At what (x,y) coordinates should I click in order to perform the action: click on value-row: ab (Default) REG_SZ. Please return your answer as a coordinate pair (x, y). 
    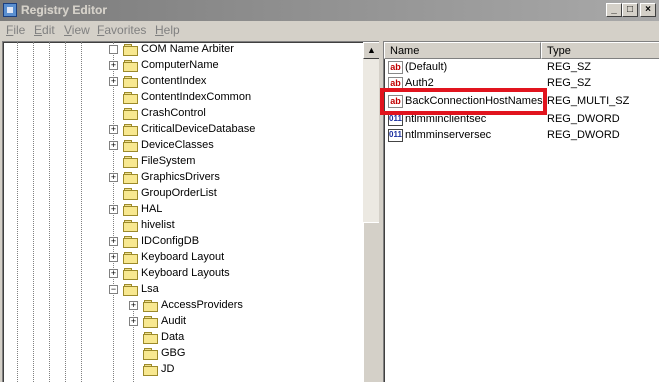
    Looking at the image, I should click on (523, 68).